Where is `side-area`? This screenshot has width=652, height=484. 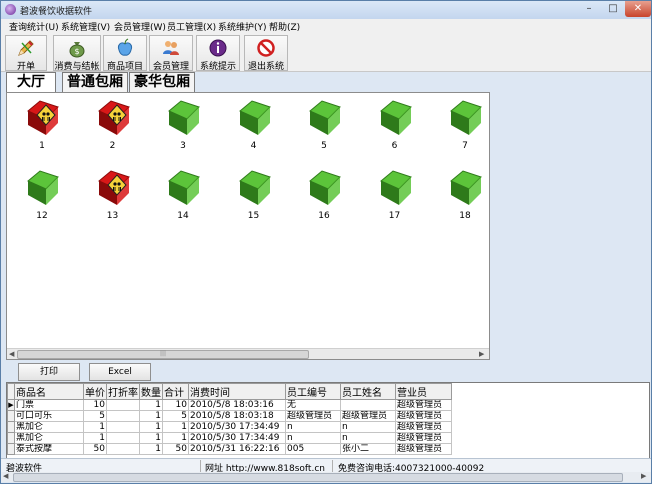 side-area is located at coordinates (569, 225).